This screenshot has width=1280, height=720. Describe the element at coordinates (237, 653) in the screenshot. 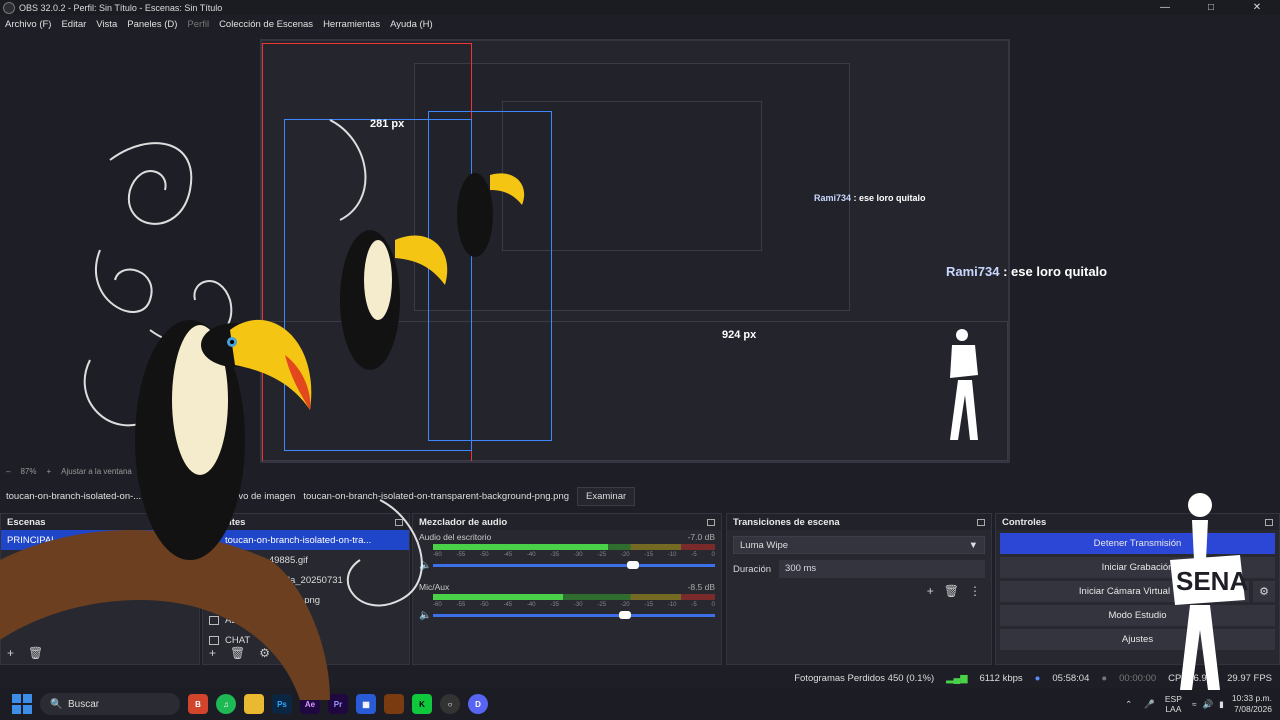

I see `remove-source-icon: 🗑` at that location.